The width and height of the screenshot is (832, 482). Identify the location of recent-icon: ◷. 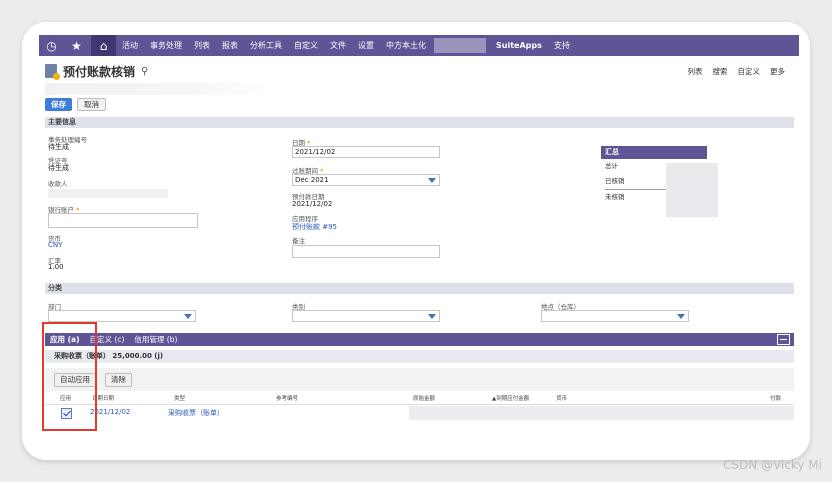
(51, 45).